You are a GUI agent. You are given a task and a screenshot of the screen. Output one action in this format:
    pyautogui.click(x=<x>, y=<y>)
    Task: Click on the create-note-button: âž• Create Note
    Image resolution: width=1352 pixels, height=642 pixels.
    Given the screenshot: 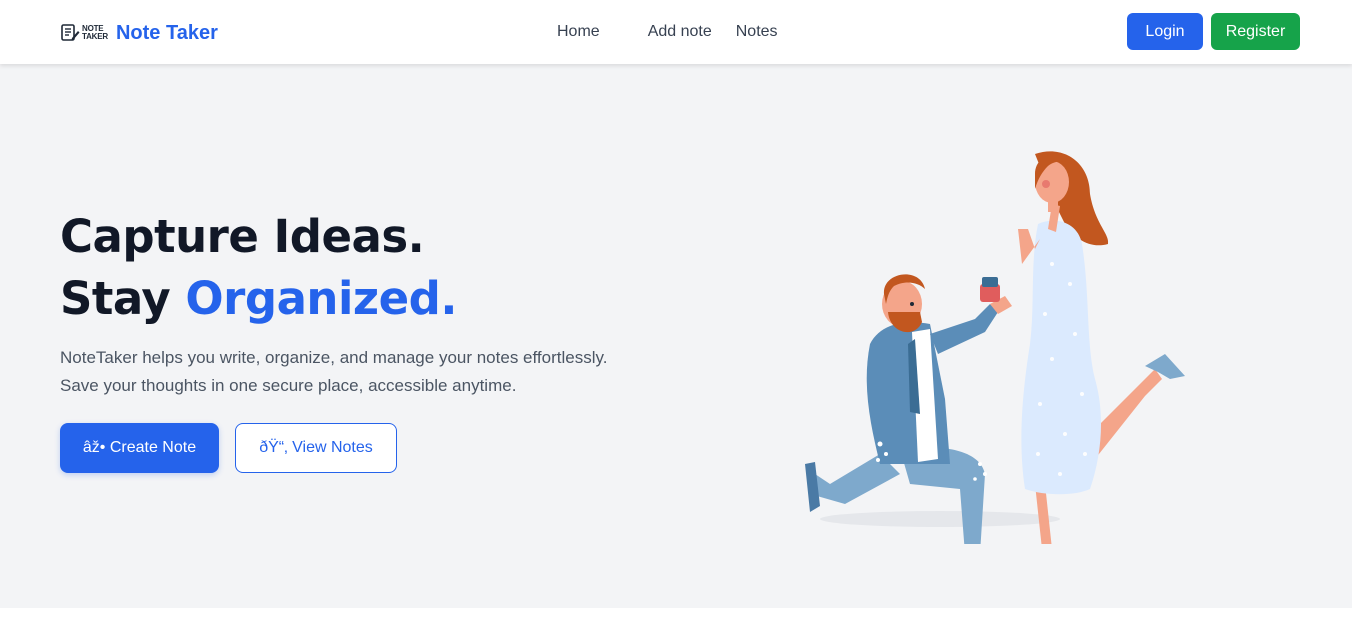 What is the action you would take?
    pyautogui.click(x=139, y=448)
    